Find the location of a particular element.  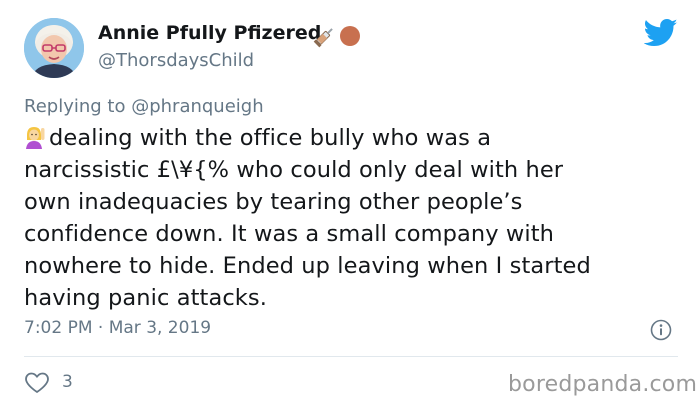

tweet-text-line-1: dealing with the office bully who was a is located at coordinates (270, 138).